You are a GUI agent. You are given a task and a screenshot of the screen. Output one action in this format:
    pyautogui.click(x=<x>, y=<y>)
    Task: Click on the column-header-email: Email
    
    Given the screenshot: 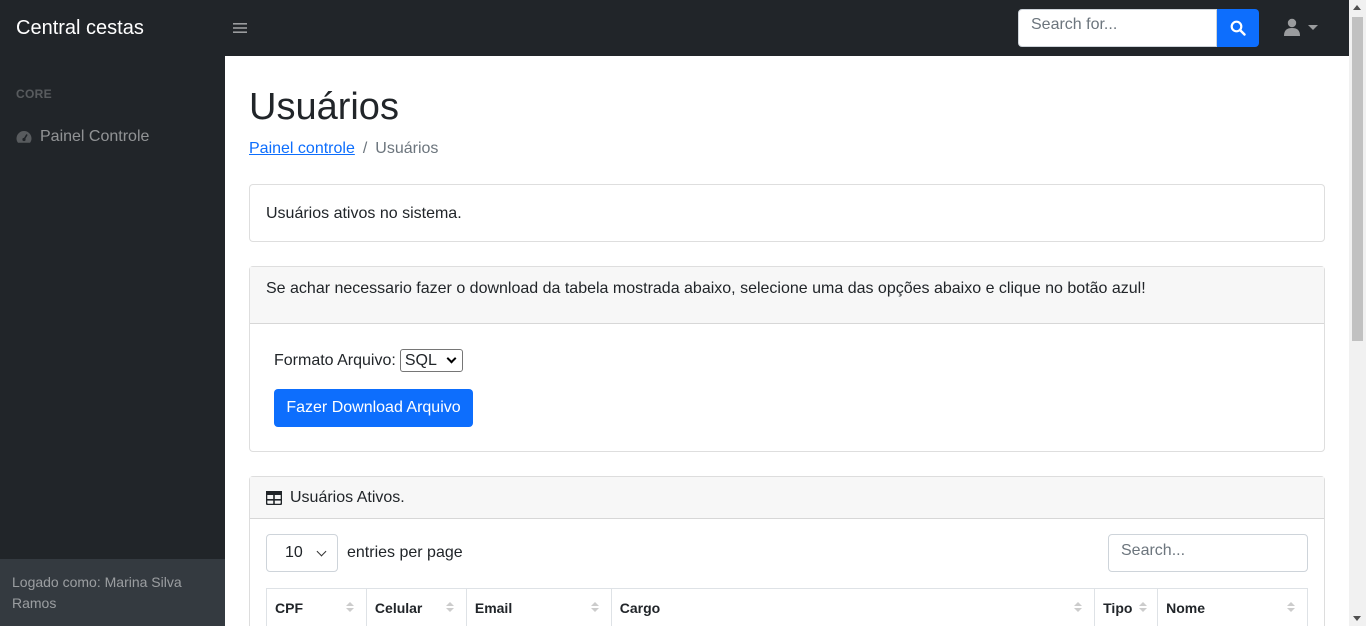 What is the action you would take?
    pyautogui.click(x=538, y=607)
    